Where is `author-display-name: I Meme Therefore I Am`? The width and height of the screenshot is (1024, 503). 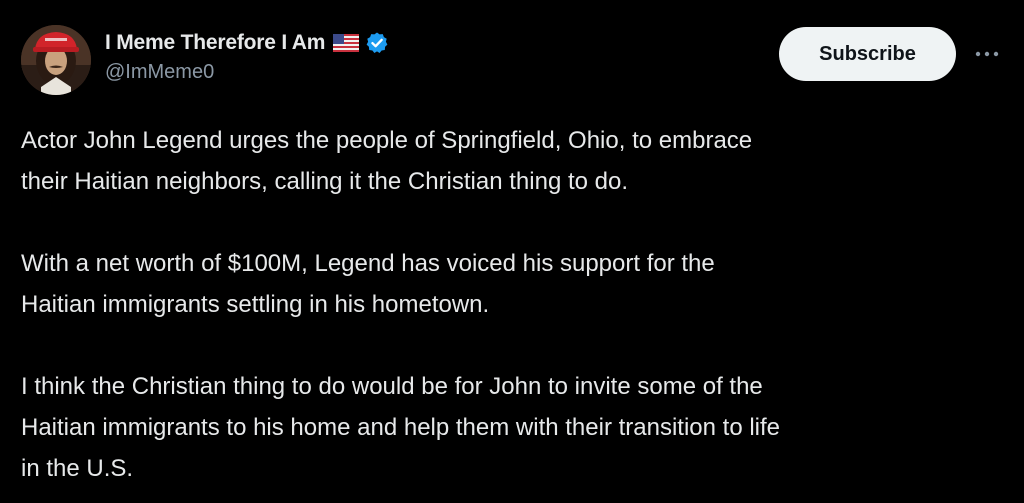 author-display-name: I Meme Therefore I Am is located at coordinates (215, 43).